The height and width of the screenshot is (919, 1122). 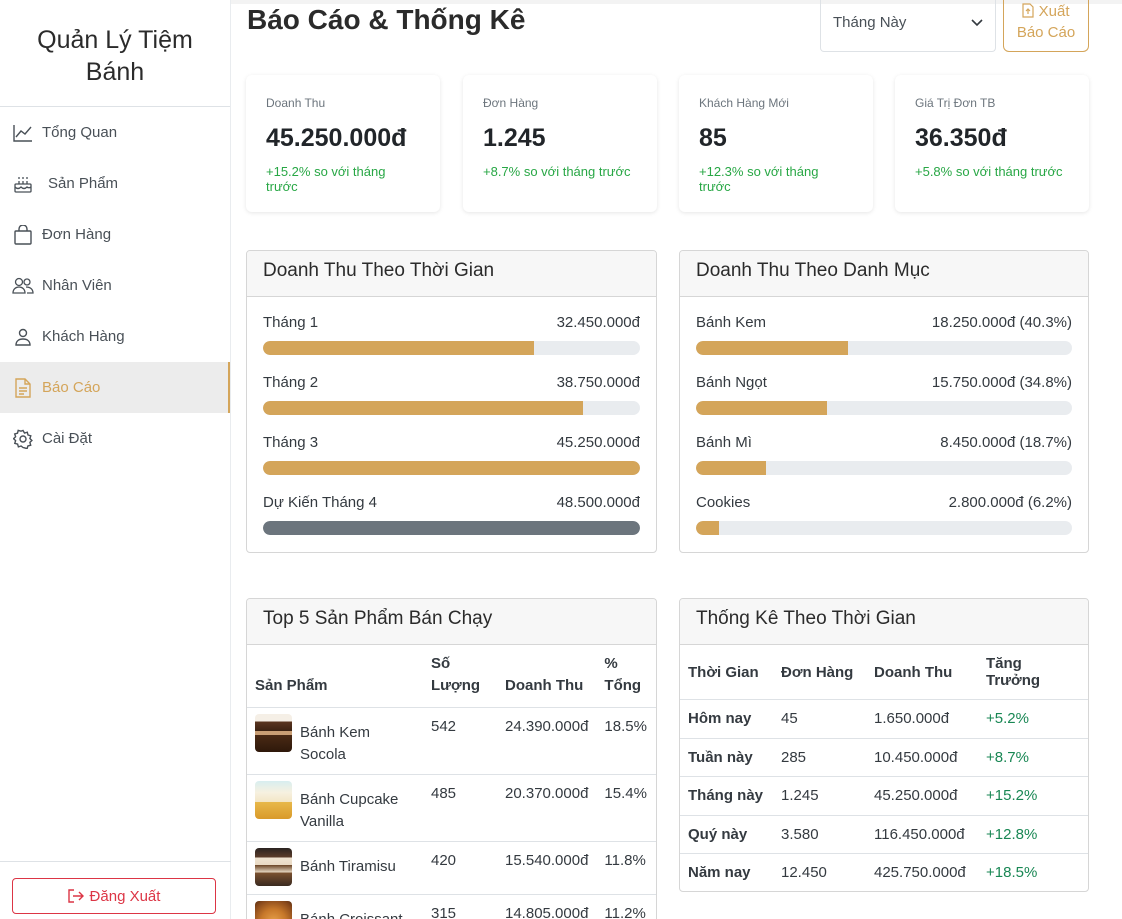 What do you see at coordinates (1033, 719) in the screenshot?
I see `period-growth: +5.2%` at bounding box center [1033, 719].